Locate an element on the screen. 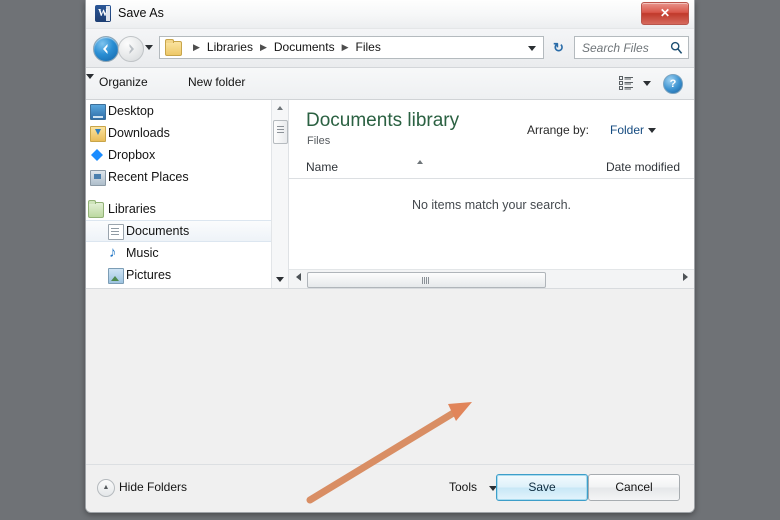  sidebar-item-label: Desktop is located at coordinates (131, 111).